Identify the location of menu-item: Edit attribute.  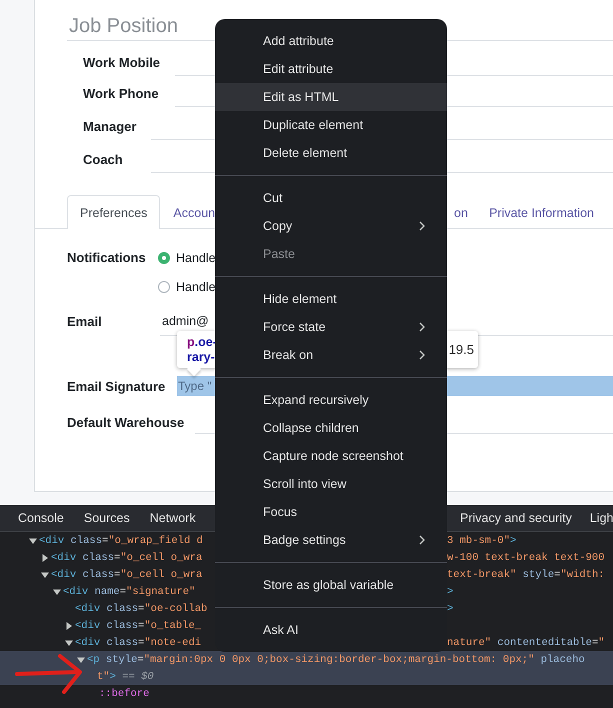
(331, 69).